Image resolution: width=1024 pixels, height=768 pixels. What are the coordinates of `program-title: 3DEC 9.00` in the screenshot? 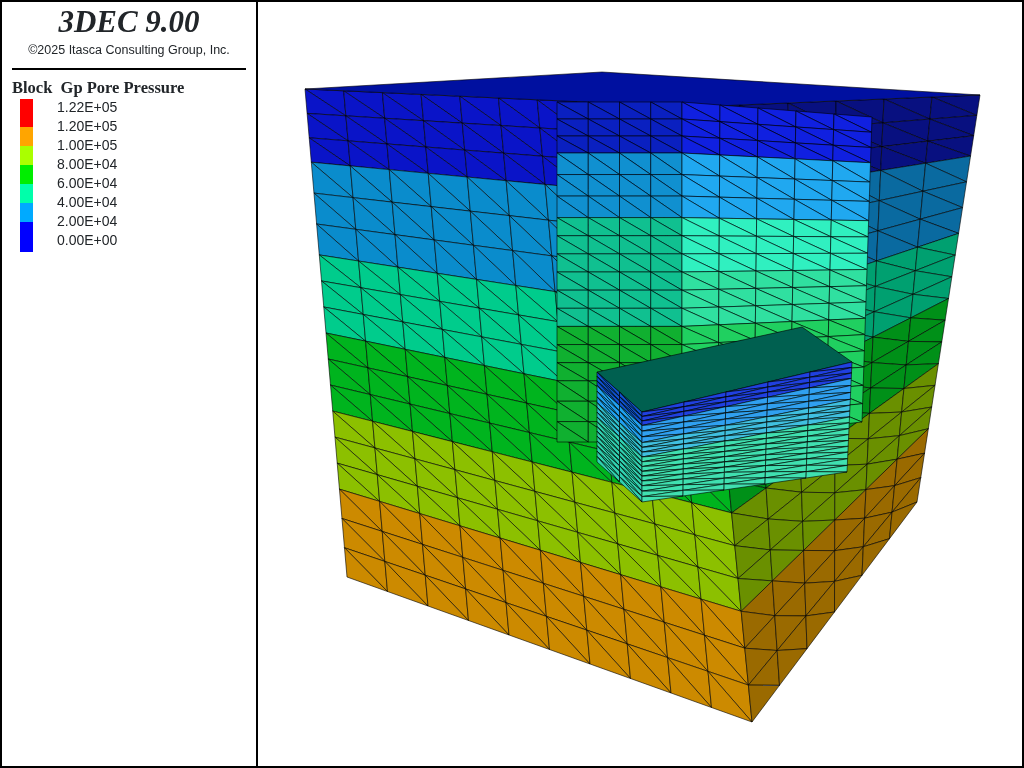 It's located at (129, 22).